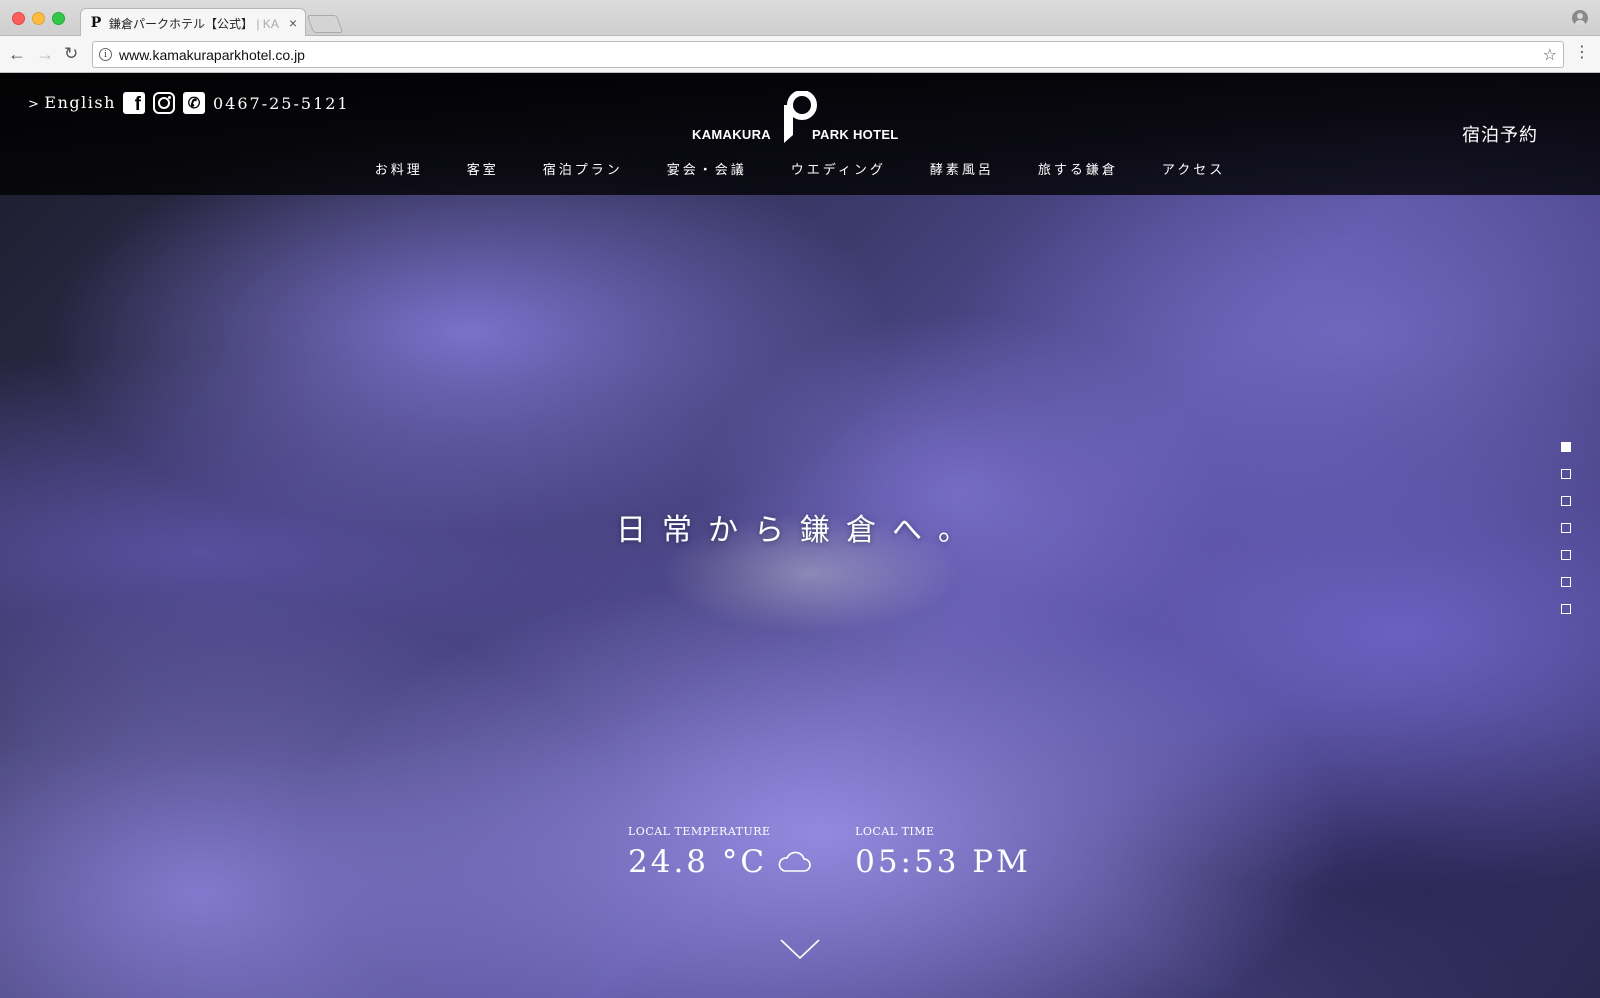 The width and height of the screenshot is (1600, 998). I want to click on time-block: LOCAL TIME 05:53 PM, so click(943, 852).